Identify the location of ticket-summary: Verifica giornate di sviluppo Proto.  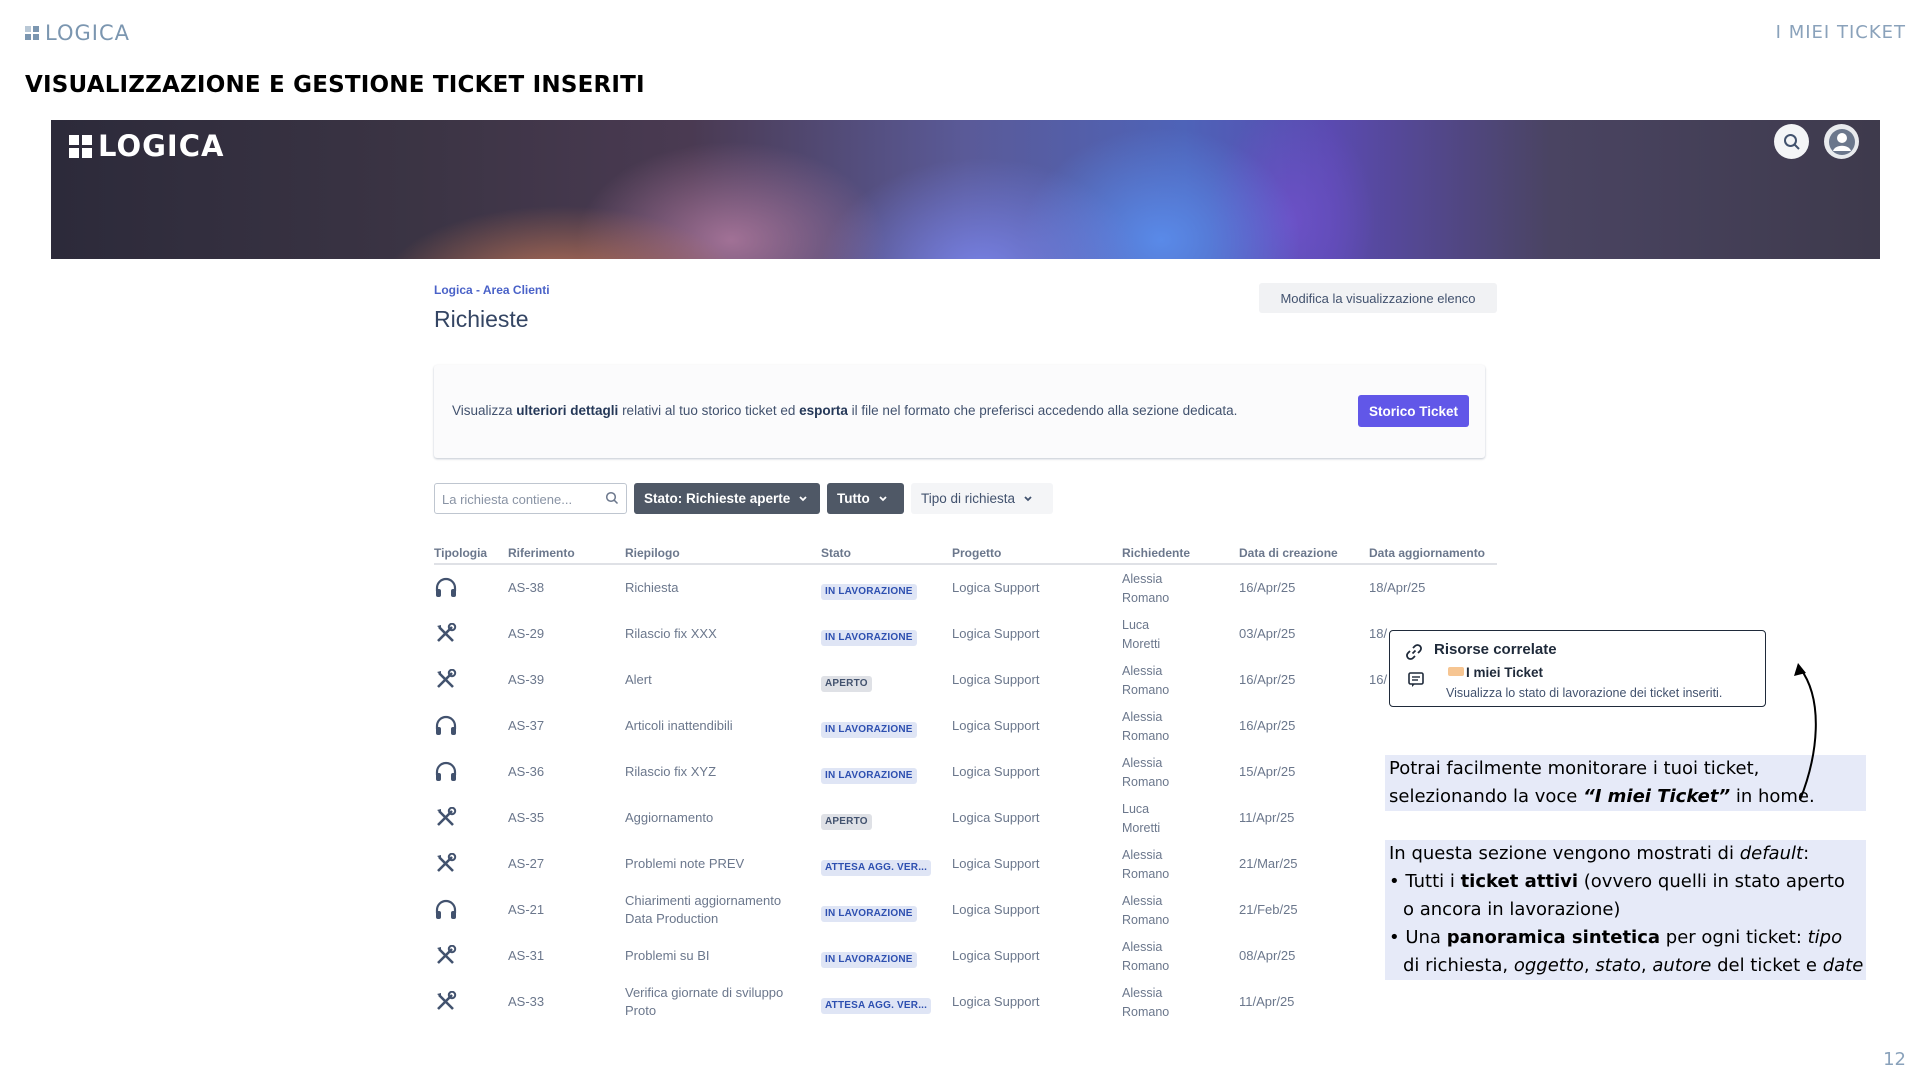
(715, 1002).